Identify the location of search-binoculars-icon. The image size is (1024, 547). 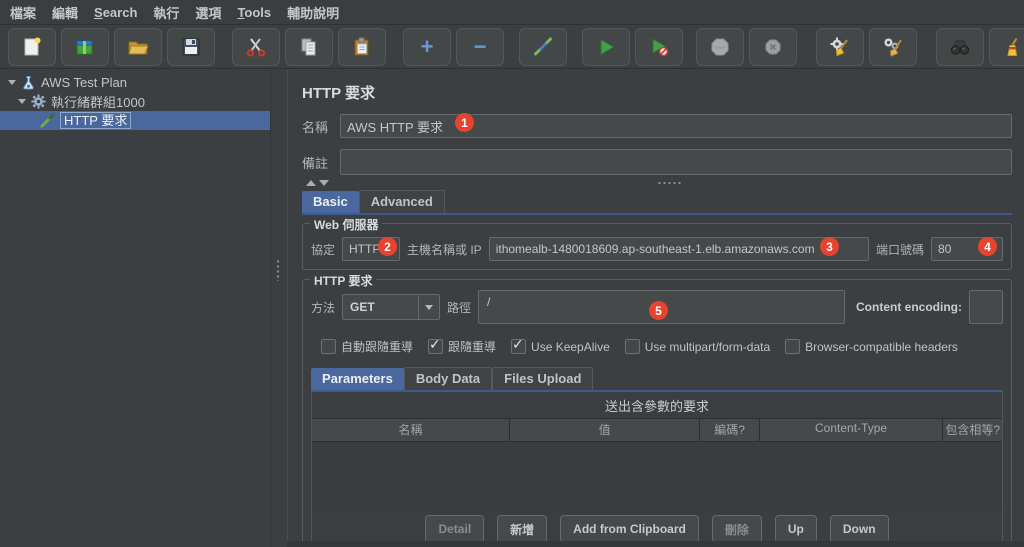
(960, 47).